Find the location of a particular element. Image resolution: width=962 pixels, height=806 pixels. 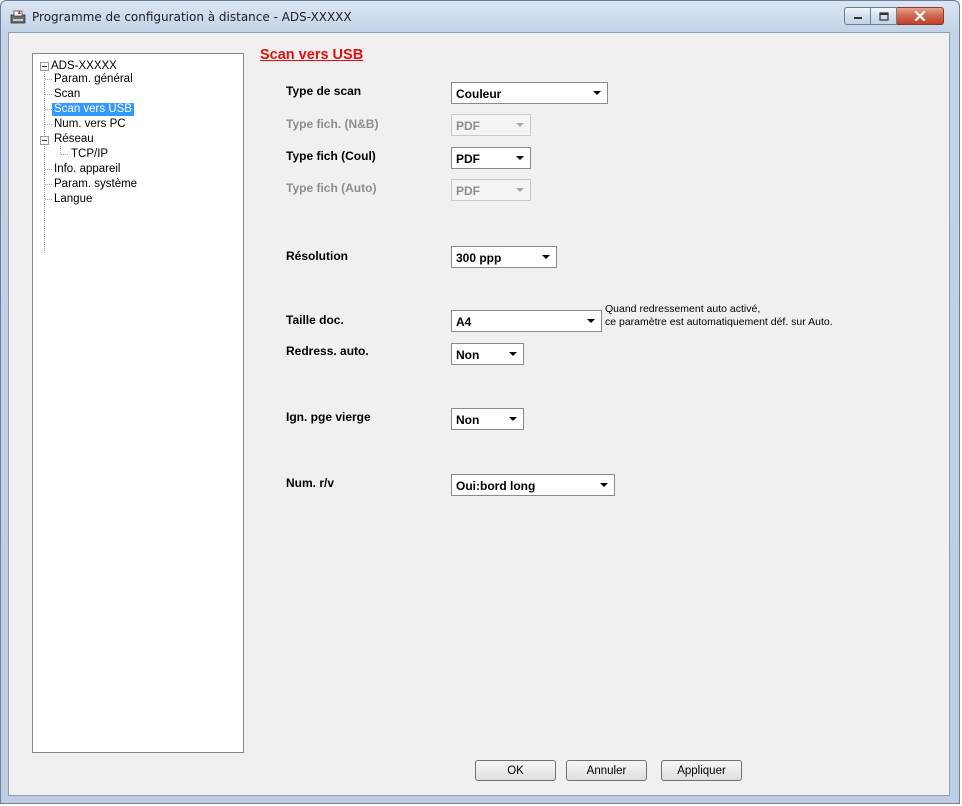

auto-deskew-dropdown: Non is located at coordinates (487, 354).